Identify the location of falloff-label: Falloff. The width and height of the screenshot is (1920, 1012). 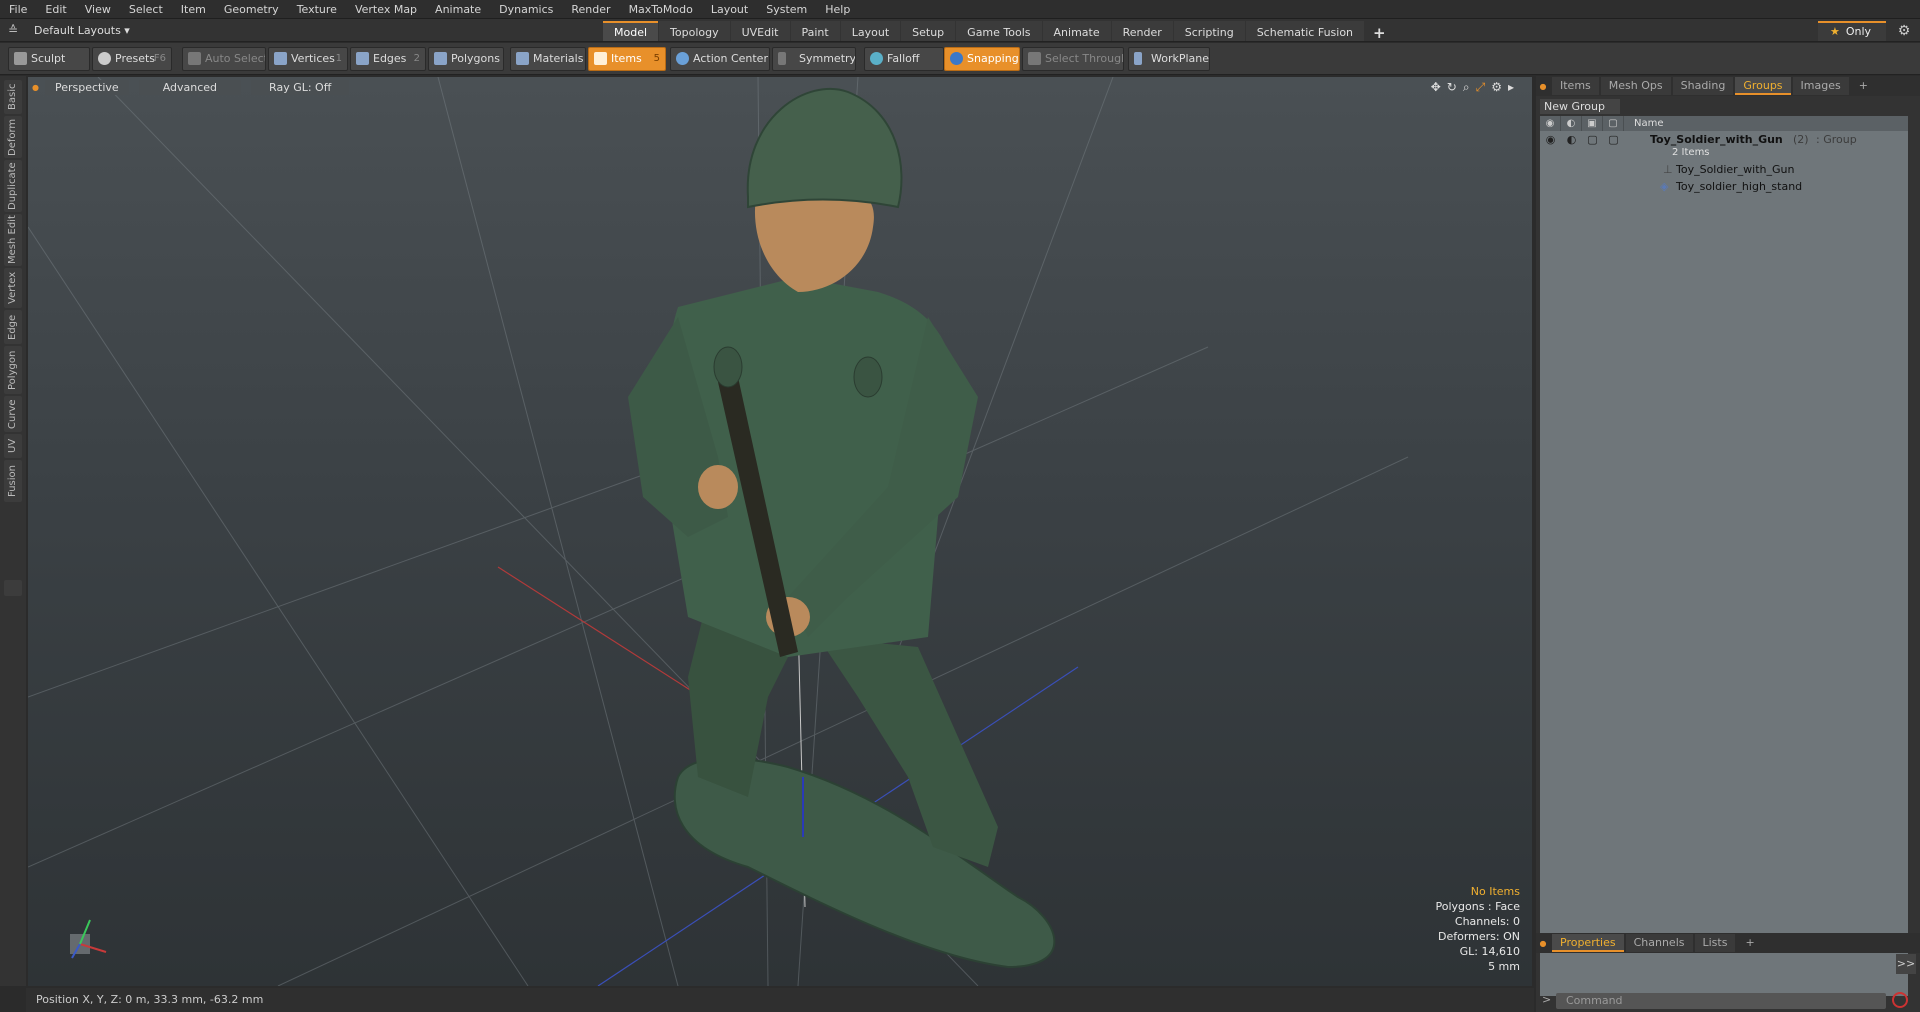
(903, 58).